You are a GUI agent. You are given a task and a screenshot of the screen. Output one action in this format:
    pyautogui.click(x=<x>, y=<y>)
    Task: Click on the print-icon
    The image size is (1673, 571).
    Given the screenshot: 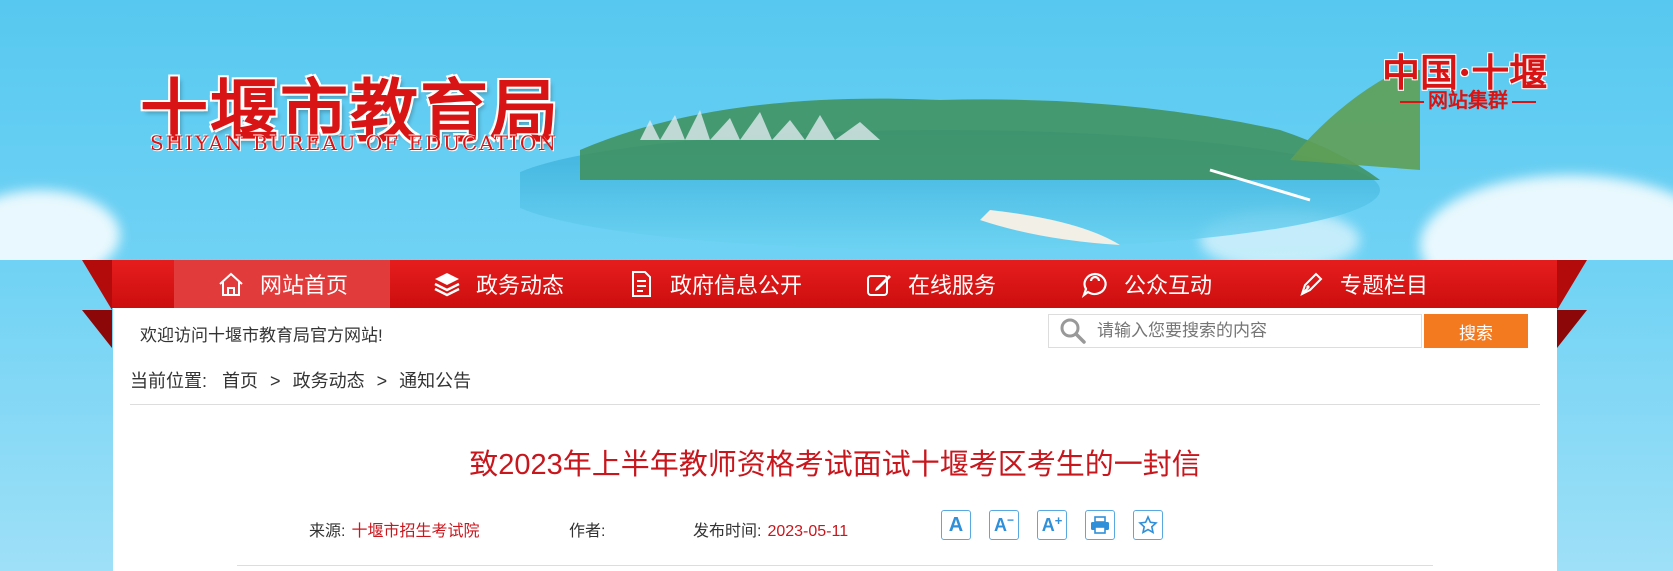 What is the action you would take?
    pyautogui.click(x=1100, y=525)
    